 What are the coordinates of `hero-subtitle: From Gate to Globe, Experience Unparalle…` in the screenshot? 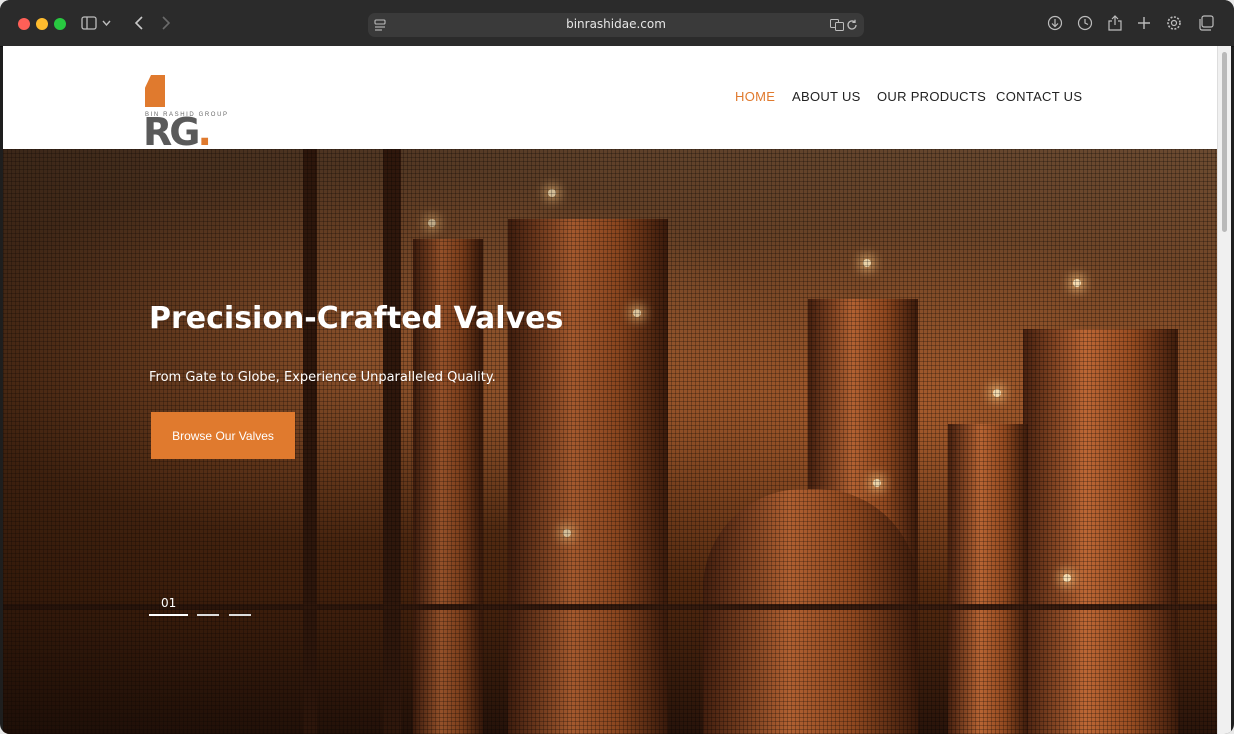 It's located at (322, 377).